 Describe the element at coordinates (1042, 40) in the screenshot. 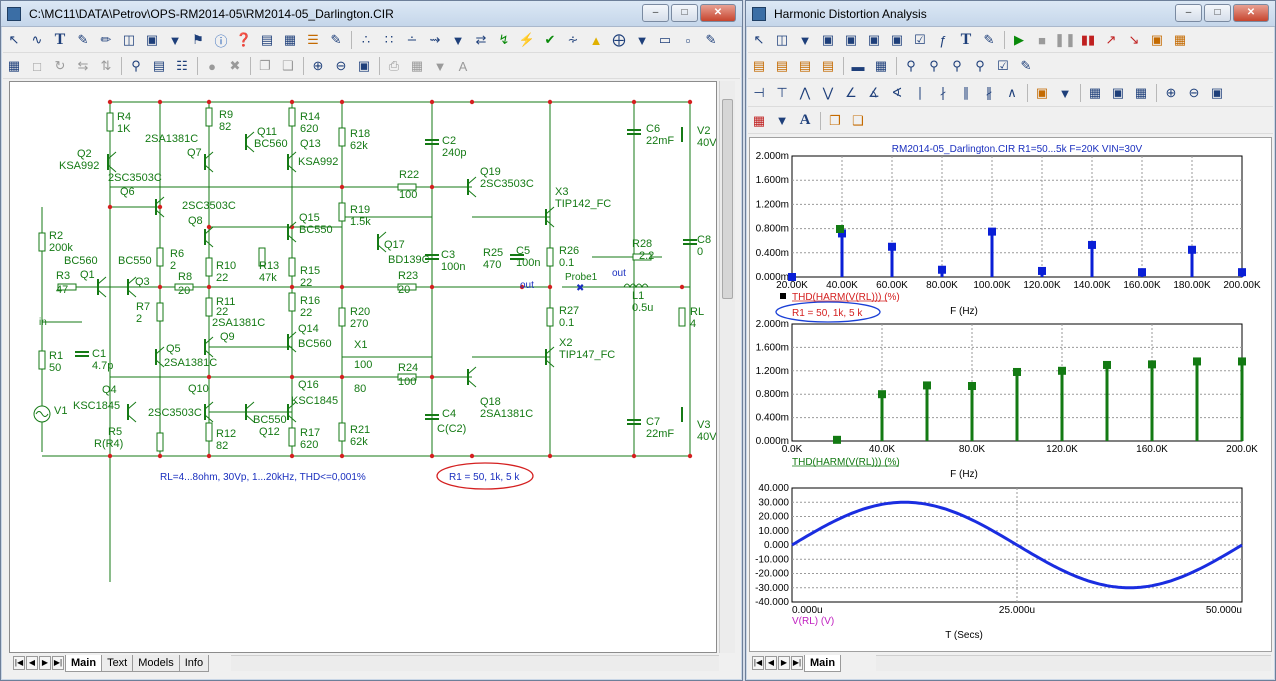

I see `stop-square-icon: ■` at that location.